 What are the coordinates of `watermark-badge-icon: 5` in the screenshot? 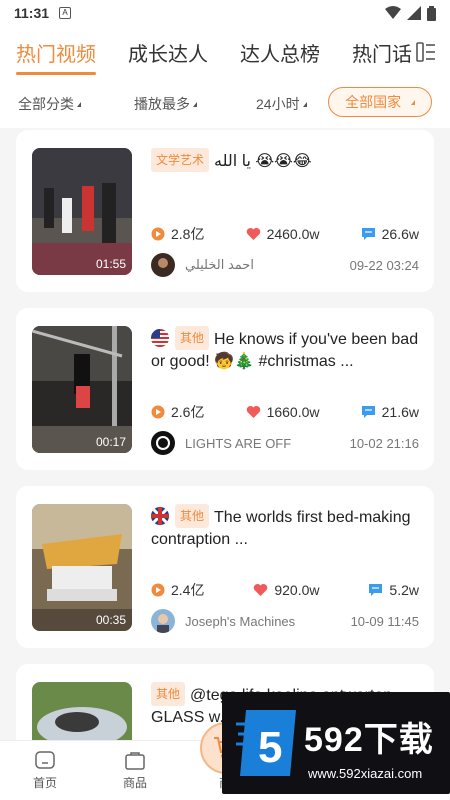 It's located at (266, 743).